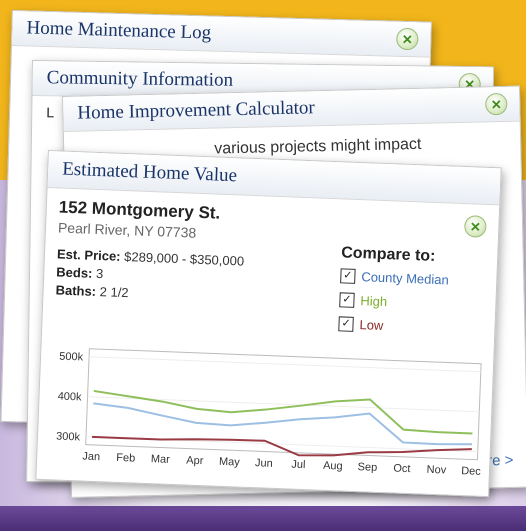 This screenshot has height=531, width=526. I want to click on x-tick-label: Nov, so click(436, 470).